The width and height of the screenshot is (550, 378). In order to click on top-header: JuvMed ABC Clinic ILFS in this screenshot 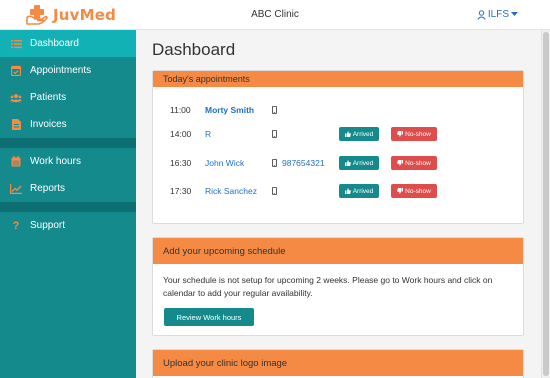, I will do `click(275, 15)`.